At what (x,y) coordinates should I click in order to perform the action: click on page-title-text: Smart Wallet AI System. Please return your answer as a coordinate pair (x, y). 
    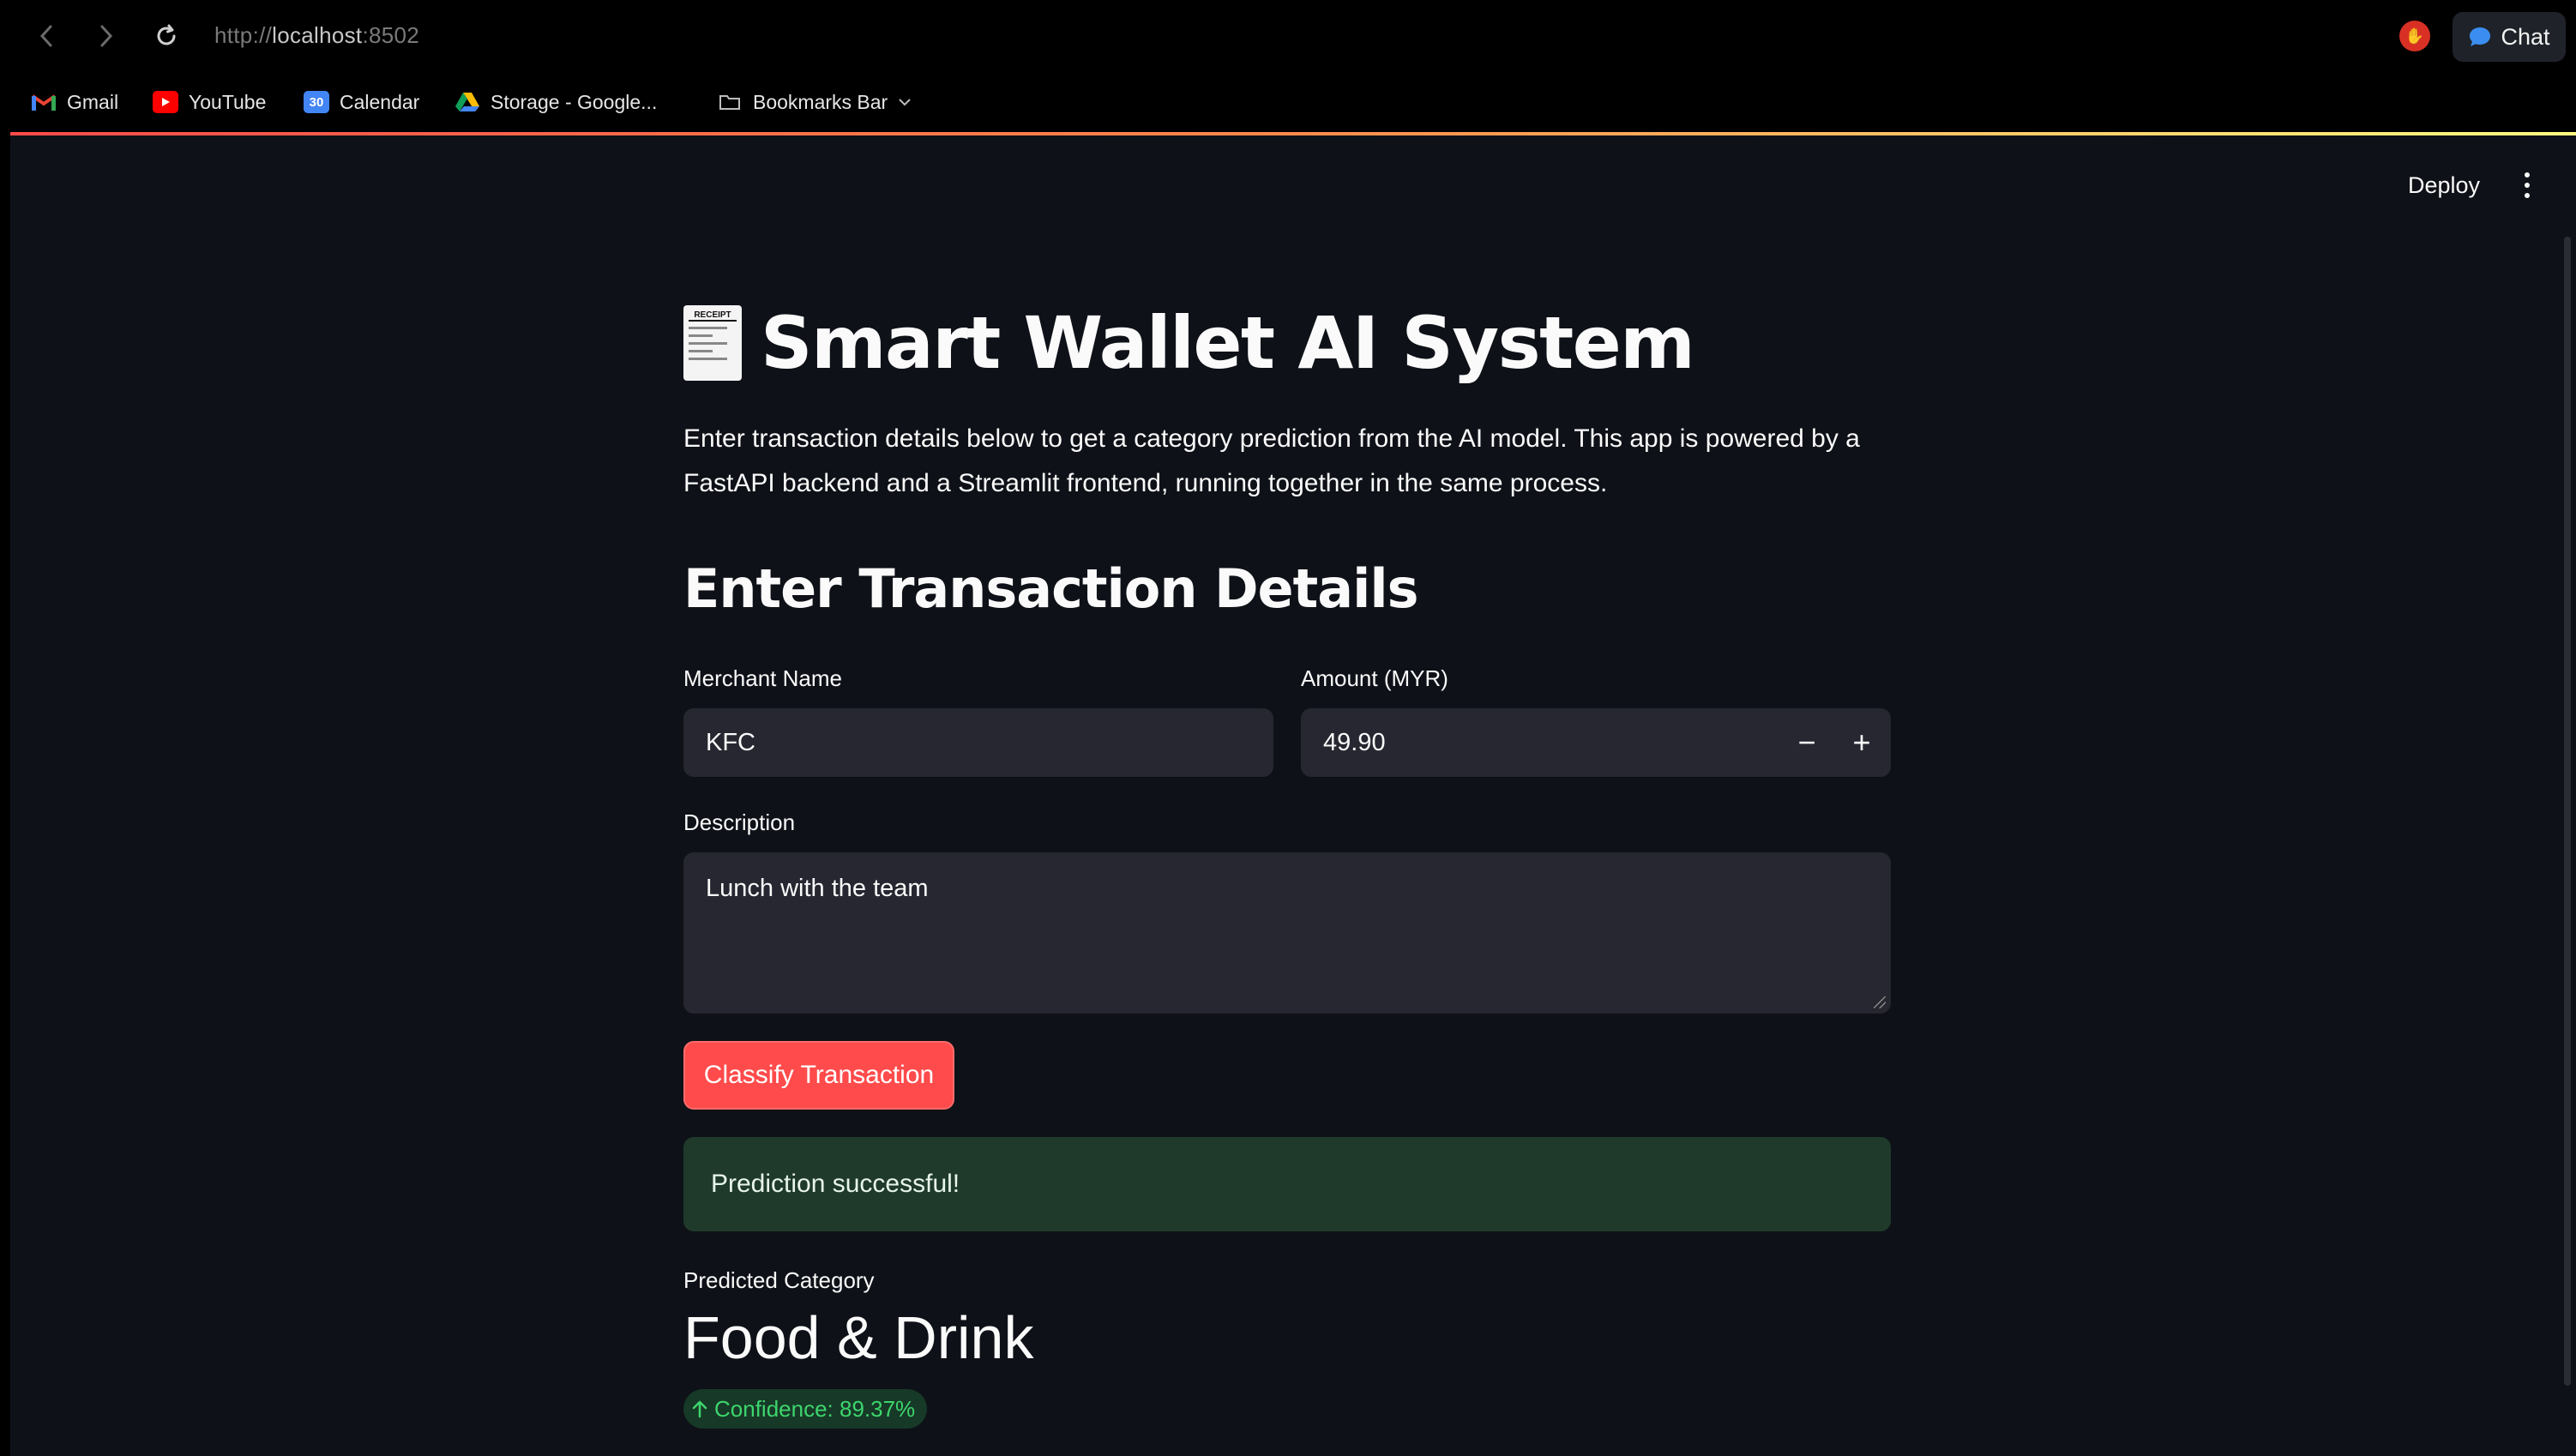
    Looking at the image, I should click on (1228, 343).